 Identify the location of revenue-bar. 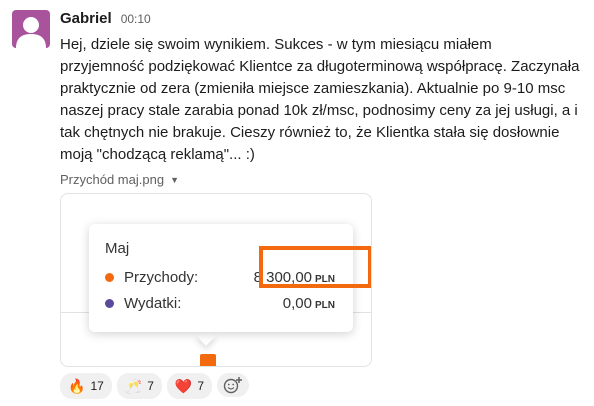
(208, 360).